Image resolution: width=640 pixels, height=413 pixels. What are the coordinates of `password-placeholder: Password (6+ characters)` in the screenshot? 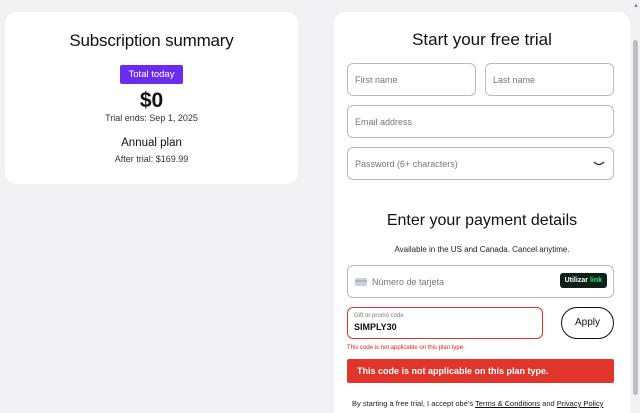 It's located at (406, 164).